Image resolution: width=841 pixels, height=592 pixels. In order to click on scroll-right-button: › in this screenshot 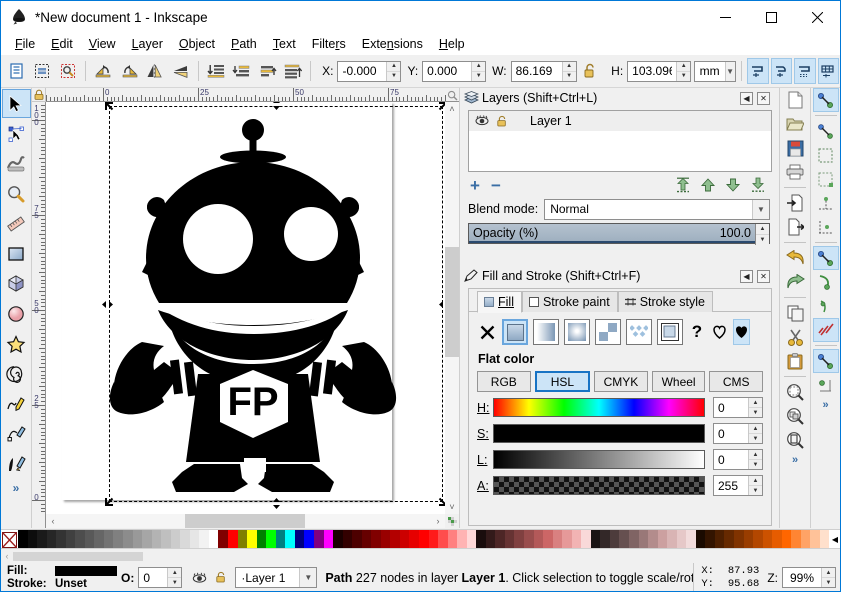, I will do `click(438, 521)`.